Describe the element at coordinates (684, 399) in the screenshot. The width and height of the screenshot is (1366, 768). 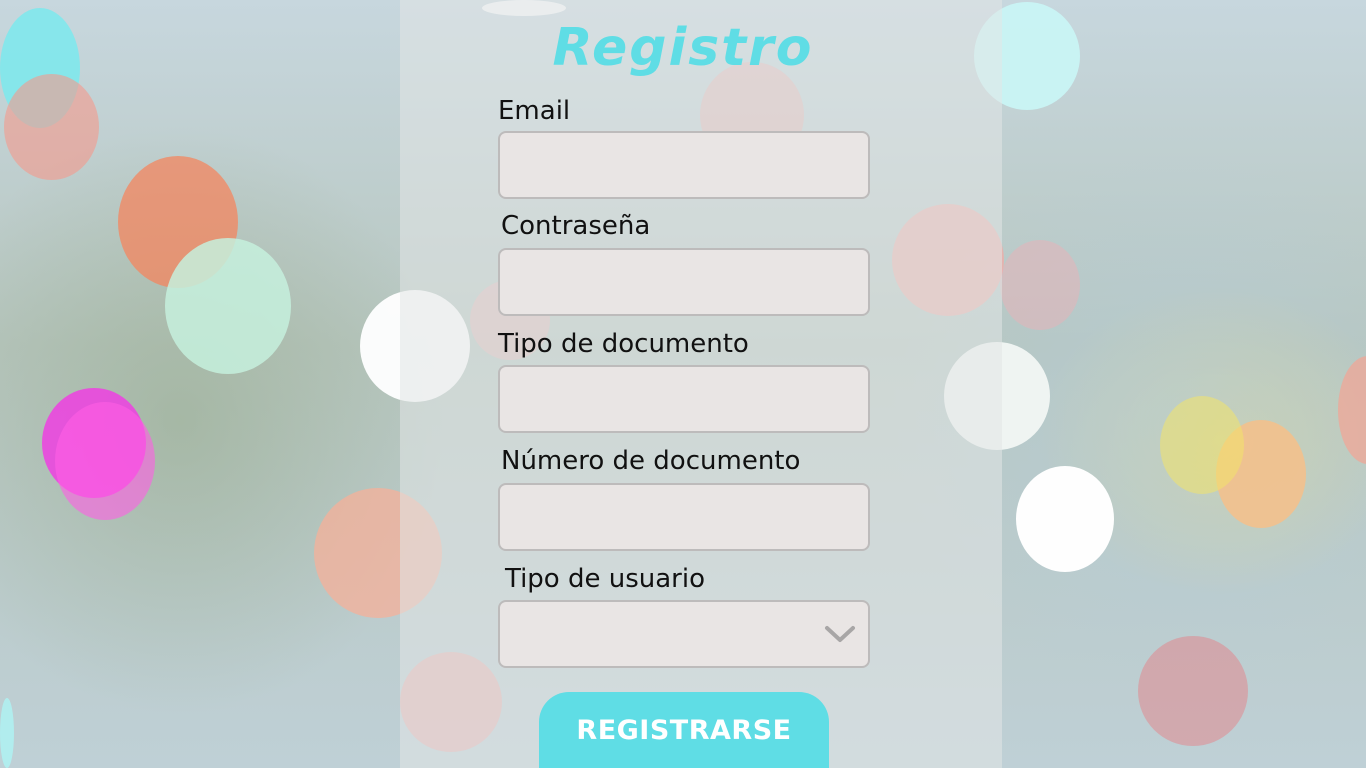
I see `document-type-field` at that location.